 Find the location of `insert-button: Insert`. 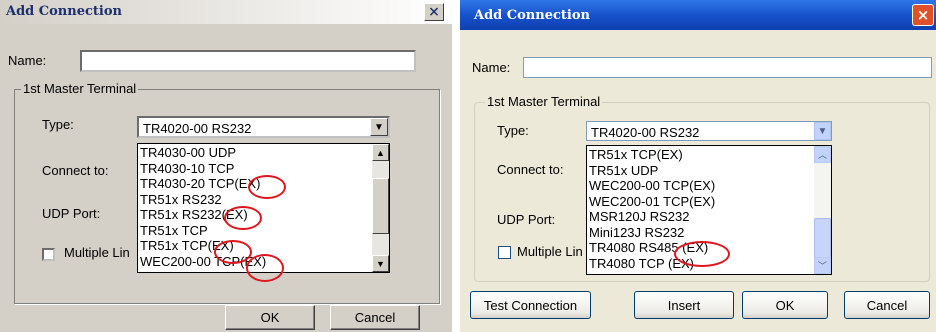

insert-button: Insert is located at coordinates (684, 305).